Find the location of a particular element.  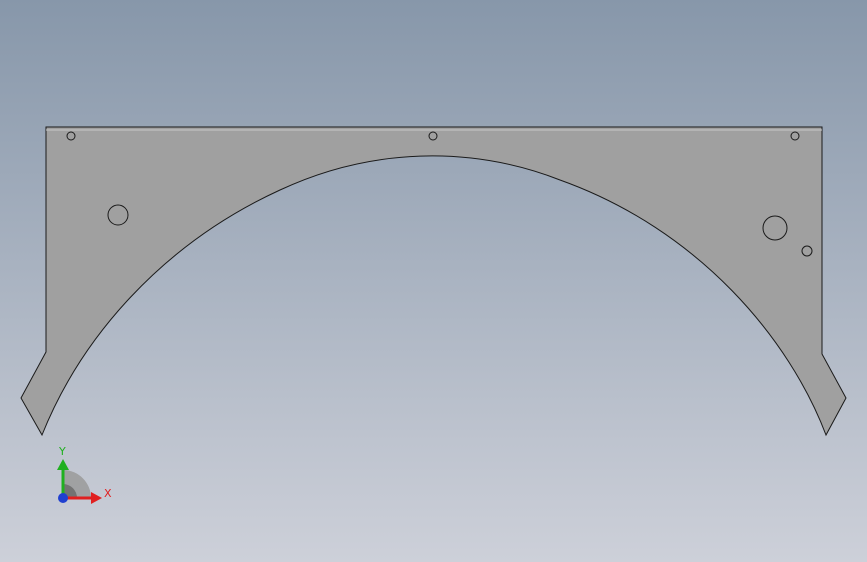

large-hole-right is located at coordinates (775, 228).